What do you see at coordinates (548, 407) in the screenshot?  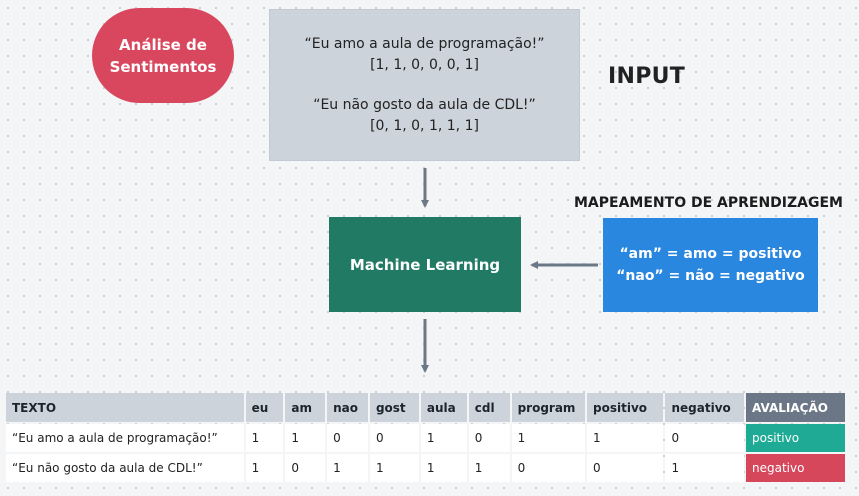 I see `header-program: program` at bounding box center [548, 407].